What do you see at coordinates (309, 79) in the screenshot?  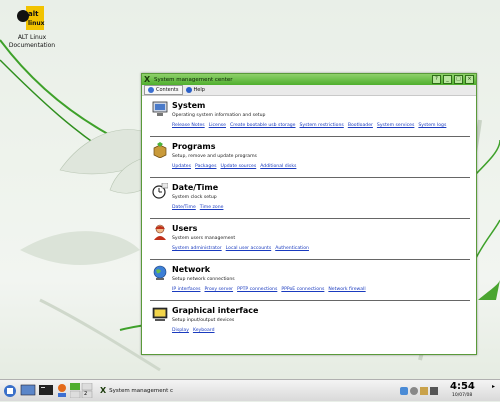 I see `window-titlebar: X System management center ? _ □ ×` at bounding box center [309, 79].